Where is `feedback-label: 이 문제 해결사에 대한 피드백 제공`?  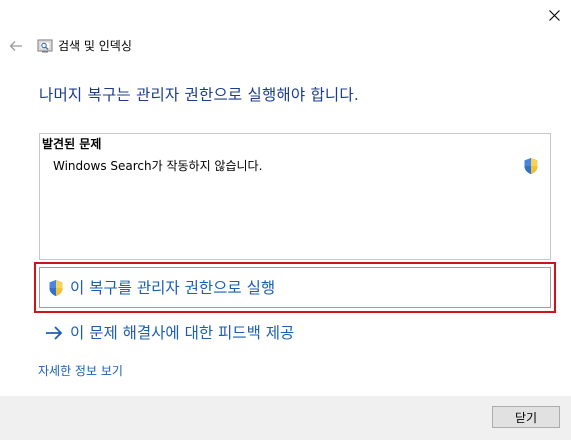
feedback-label: 이 문제 해결사에 대한 피드백 제공 is located at coordinates (182, 333).